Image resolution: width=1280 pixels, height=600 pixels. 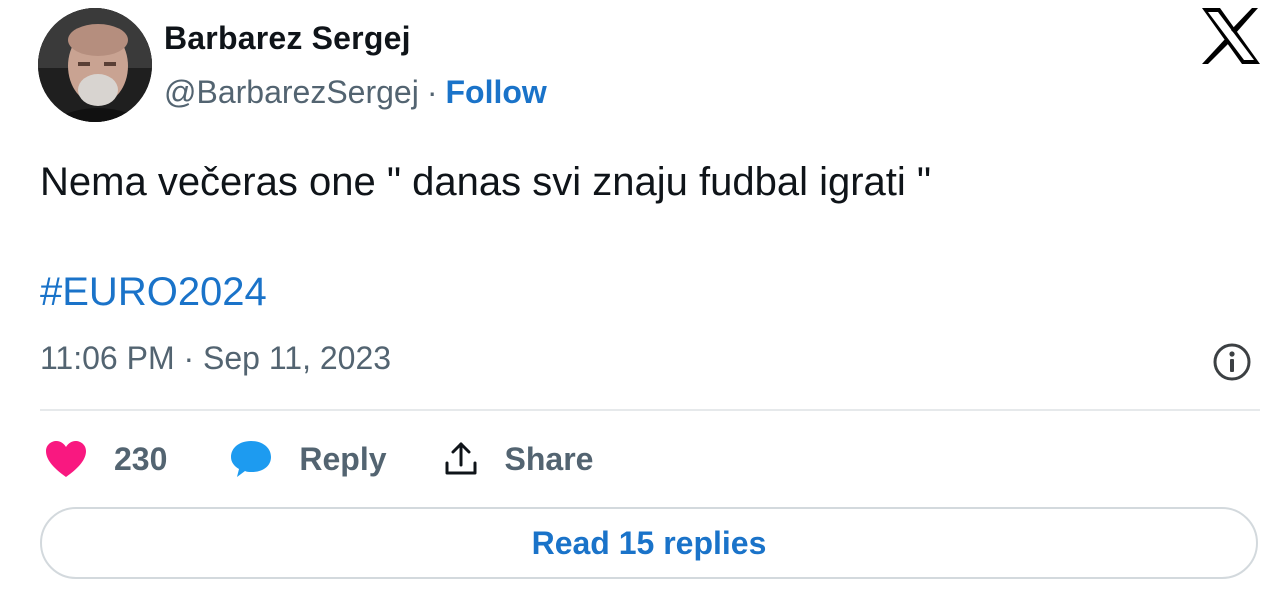 I want to click on reply-button: Reply, so click(x=308, y=459).